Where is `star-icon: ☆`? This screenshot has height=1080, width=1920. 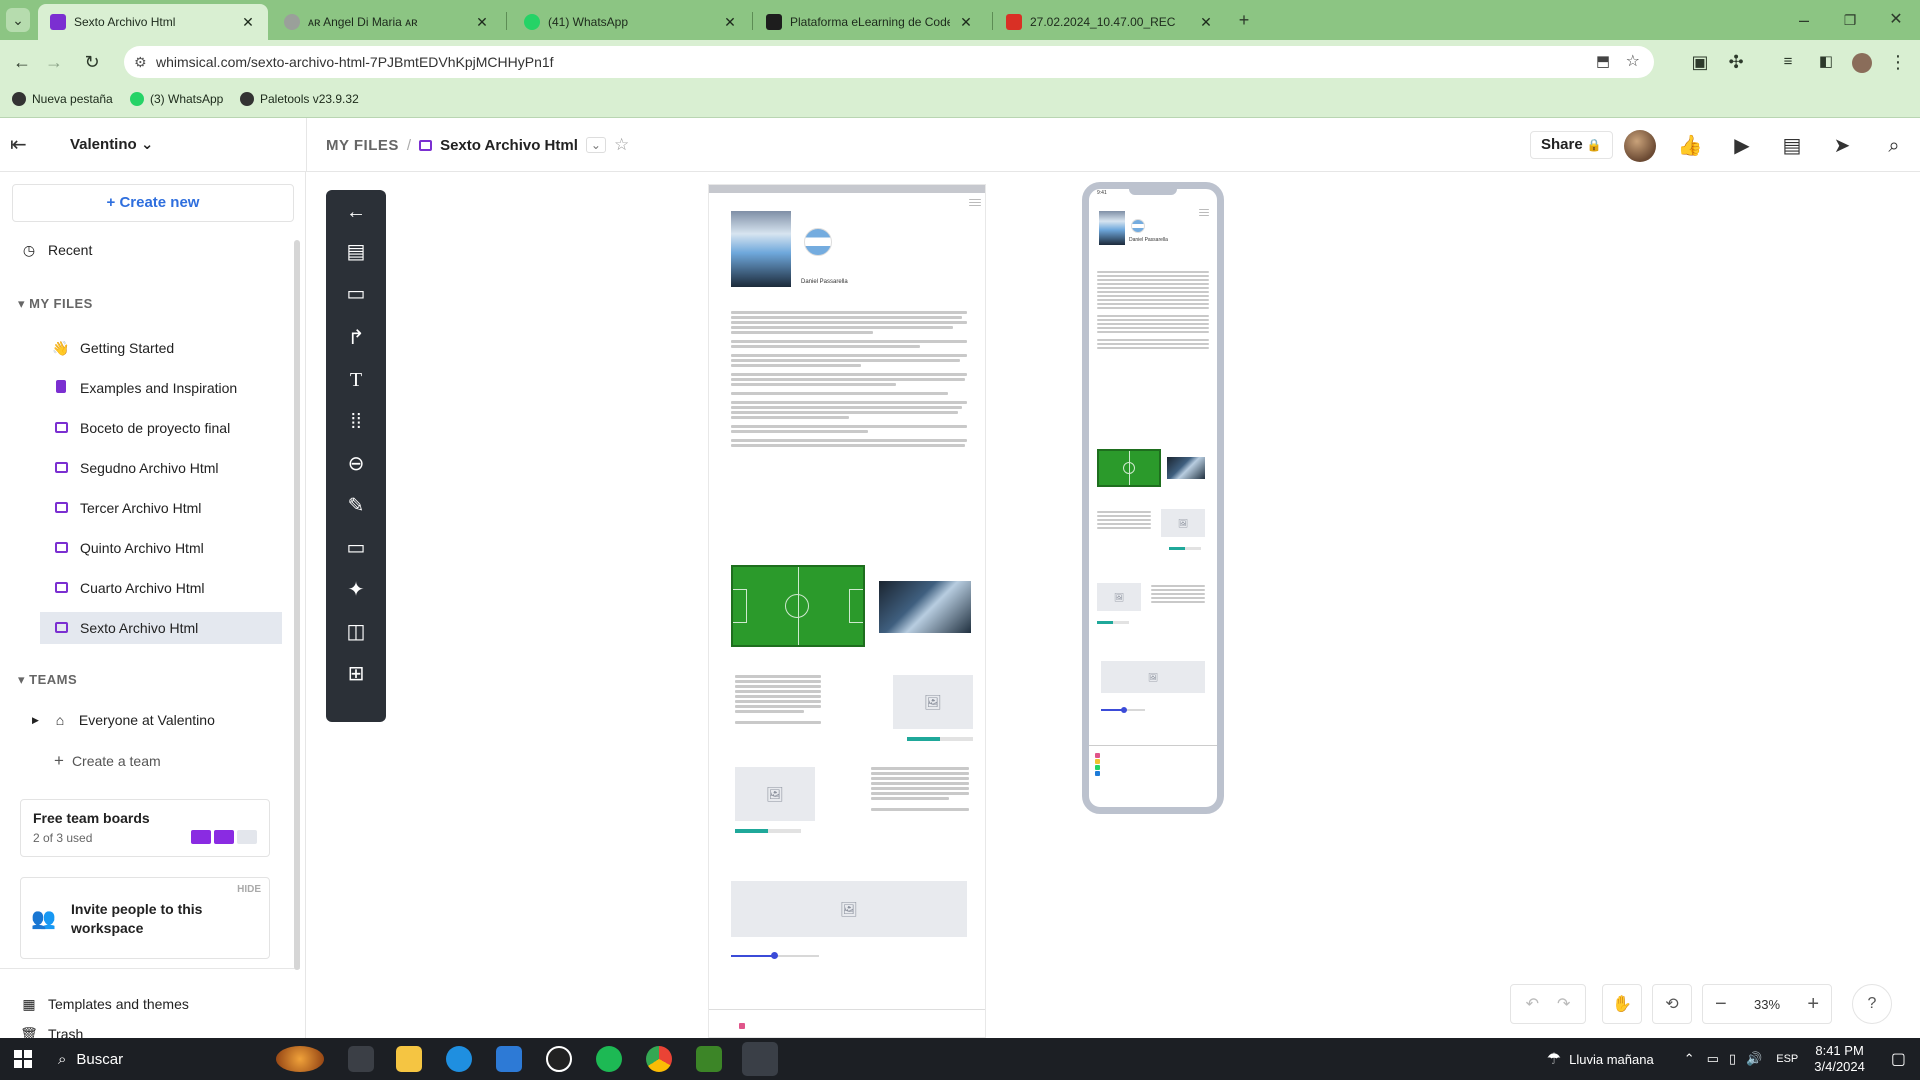
star-icon: ☆ is located at coordinates (621, 145).